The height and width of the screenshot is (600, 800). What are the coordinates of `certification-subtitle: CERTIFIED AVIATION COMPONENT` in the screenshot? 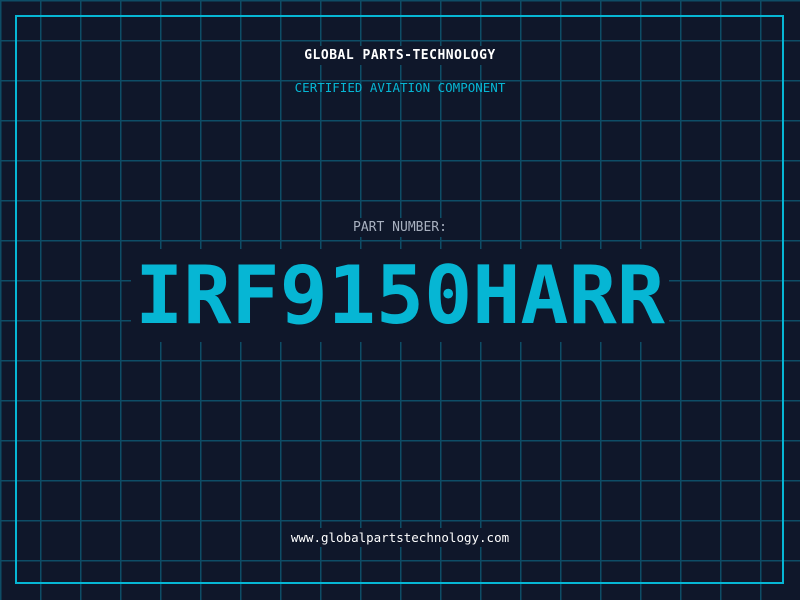 It's located at (400, 87).